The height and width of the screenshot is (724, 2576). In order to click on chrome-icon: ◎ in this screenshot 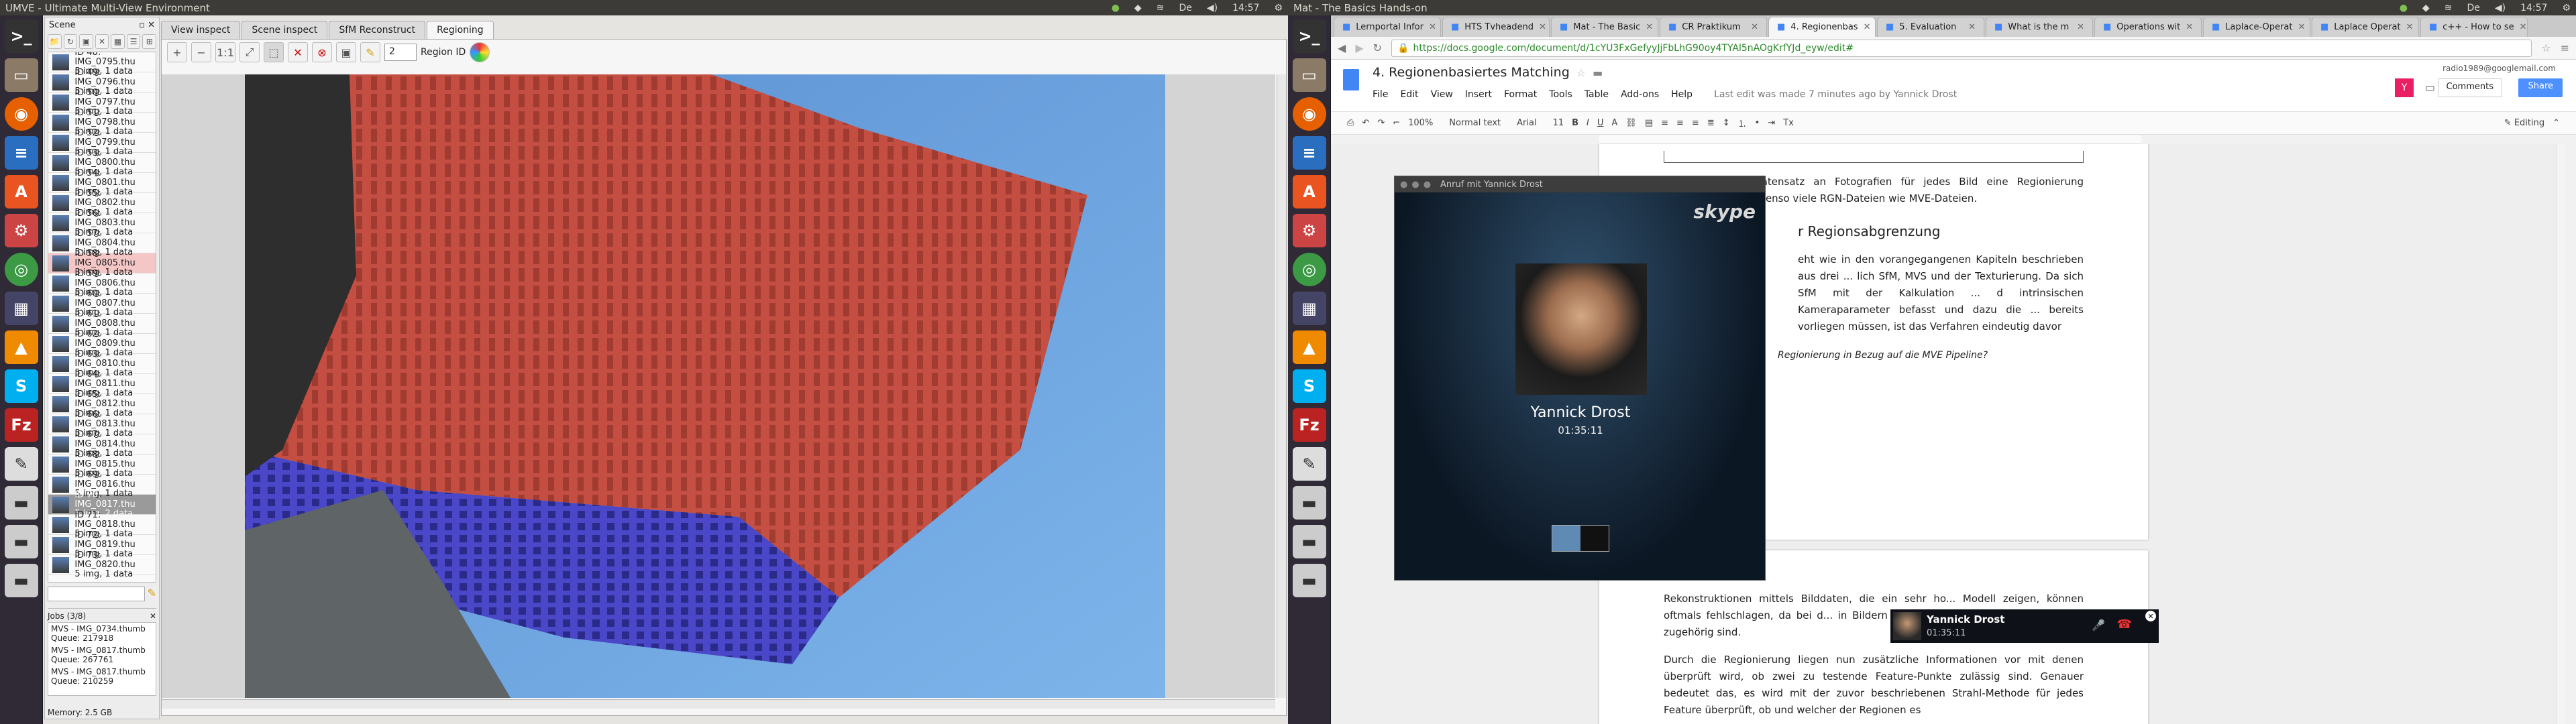, I will do `click(1309, 269)`.